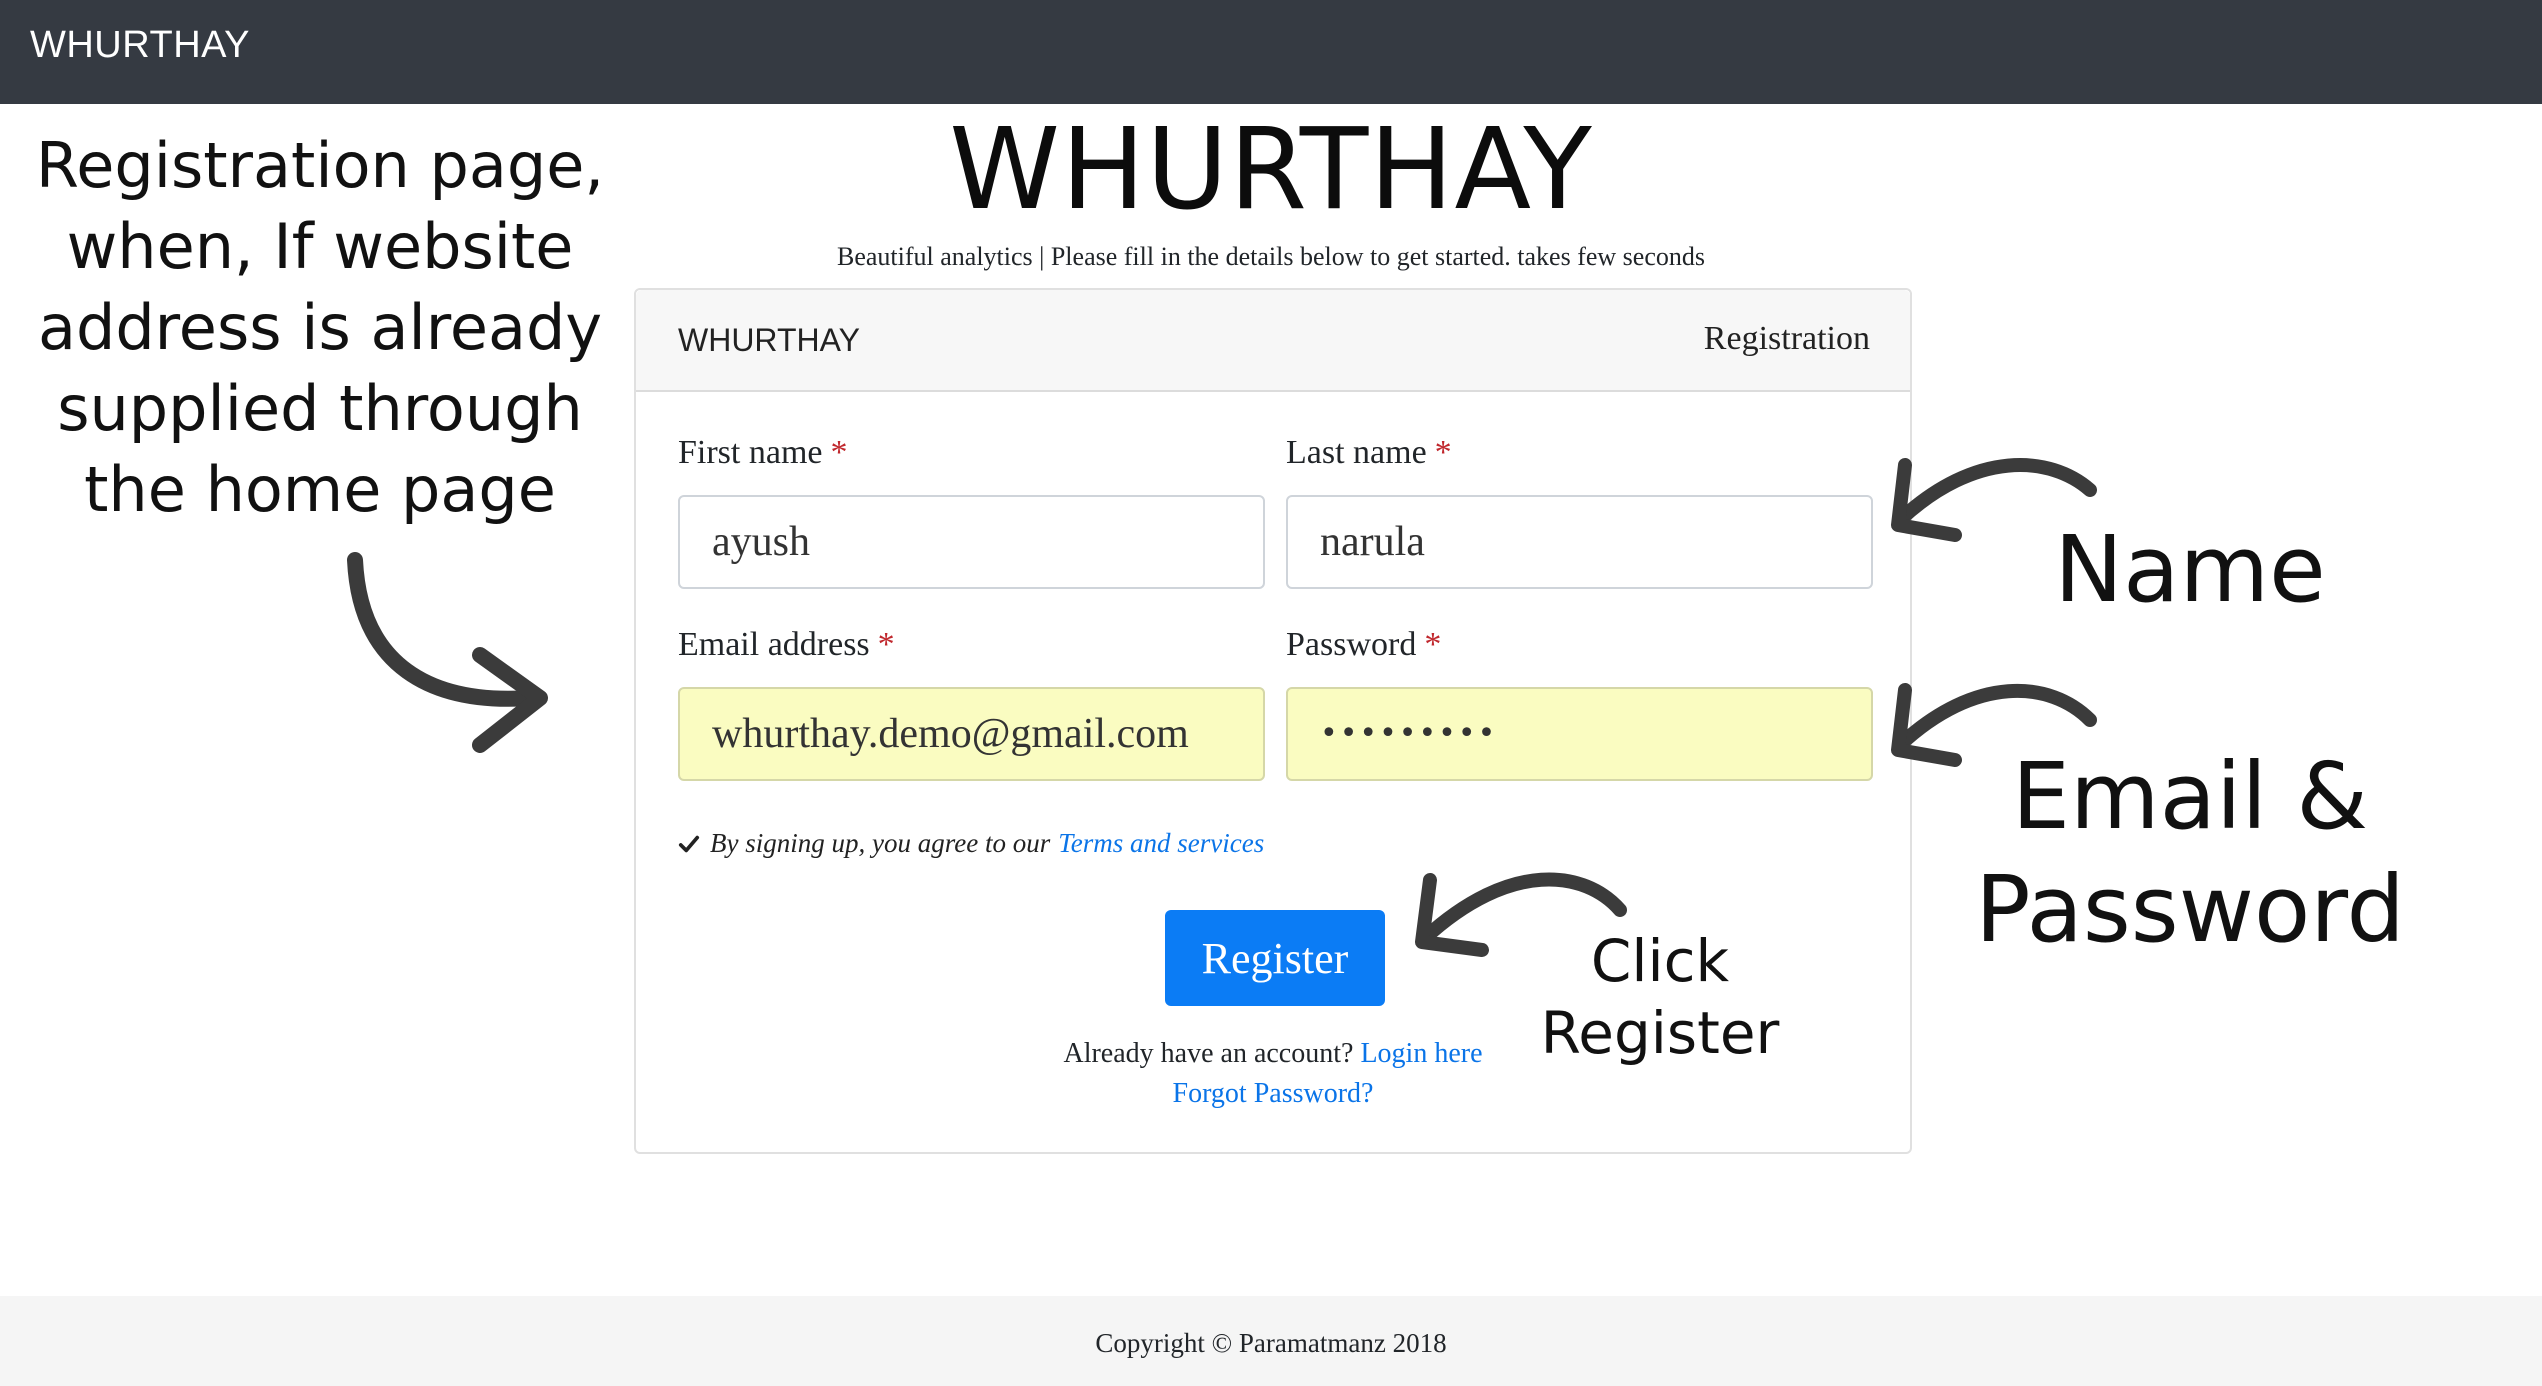  Describe the element at coordinates (1351, 644) in the screenshot. I see `password-label-text: Password` at that location.